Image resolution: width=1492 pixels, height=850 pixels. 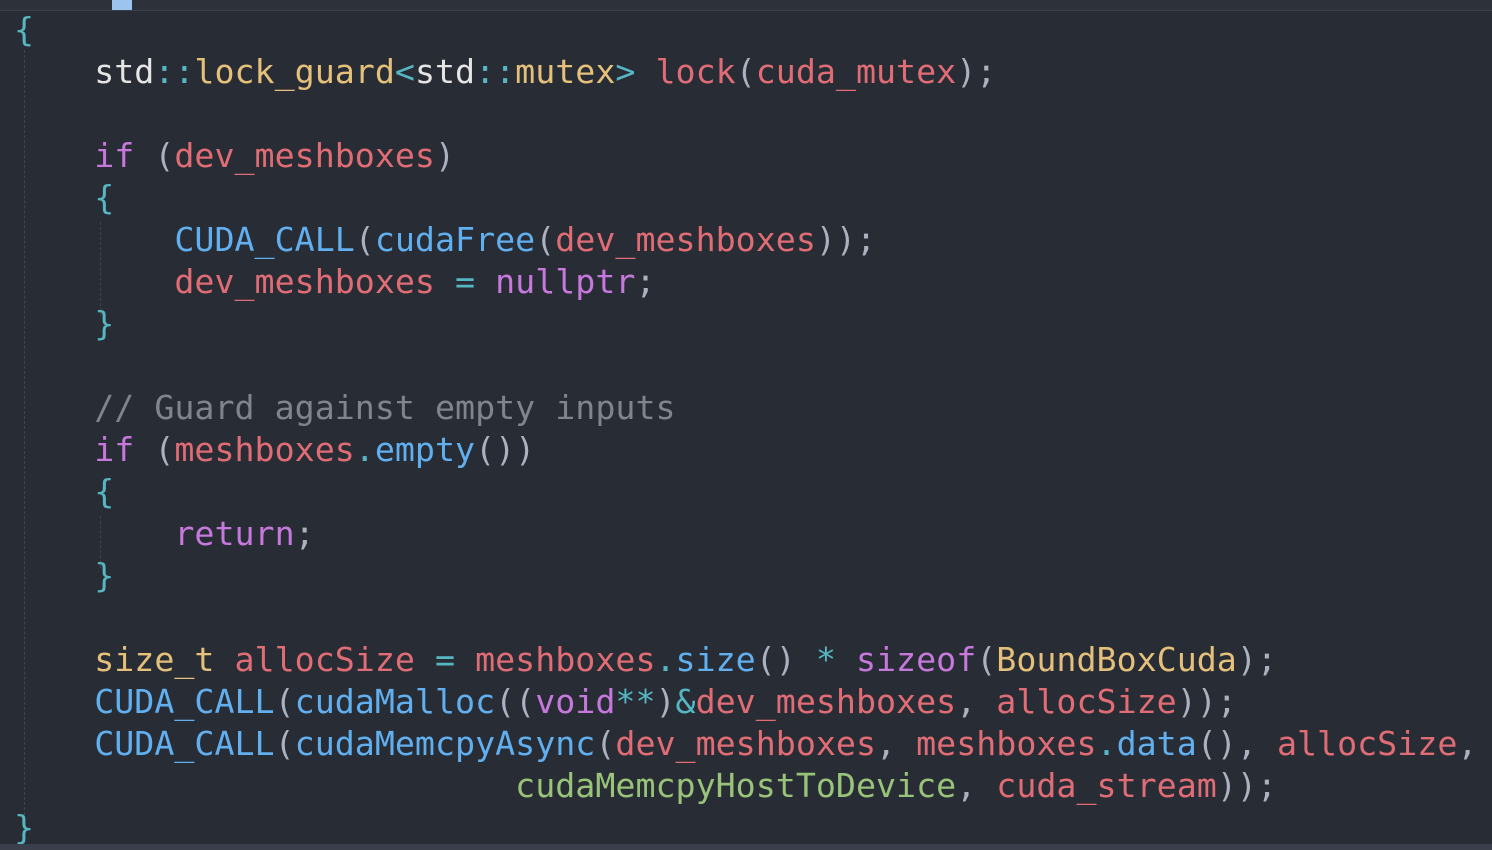 I want to click on token-punct: ()), so click(x=505, y=449).